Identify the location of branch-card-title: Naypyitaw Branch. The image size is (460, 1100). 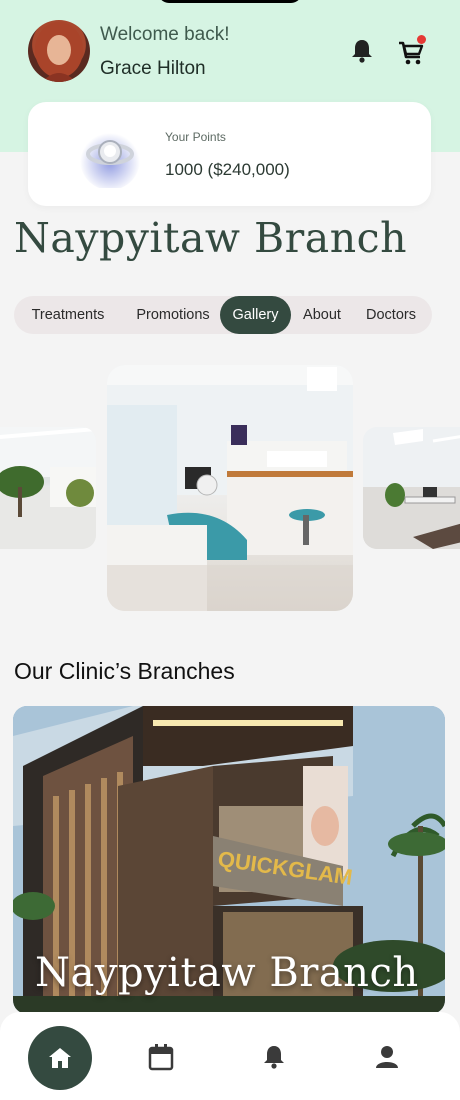
(227, 973).